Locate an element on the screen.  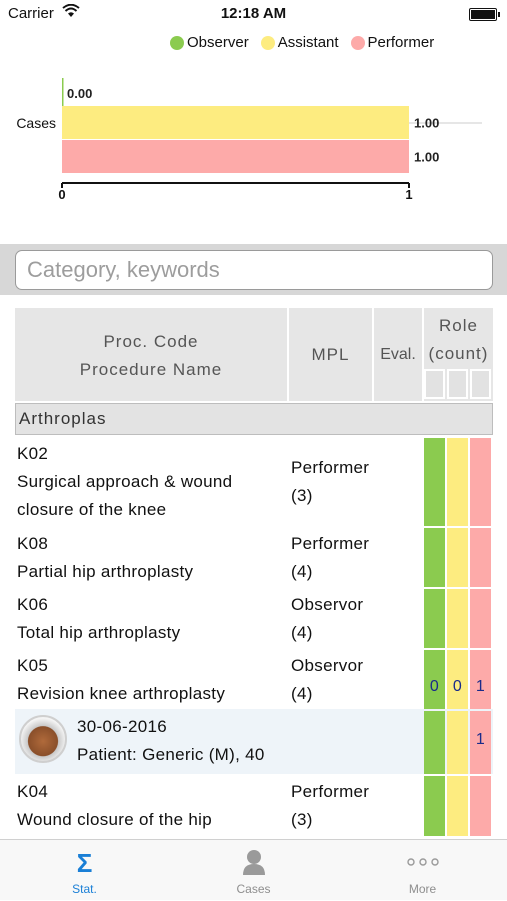
status-bar: Carrier 12:18 AM is located at coordinates (253, 14).